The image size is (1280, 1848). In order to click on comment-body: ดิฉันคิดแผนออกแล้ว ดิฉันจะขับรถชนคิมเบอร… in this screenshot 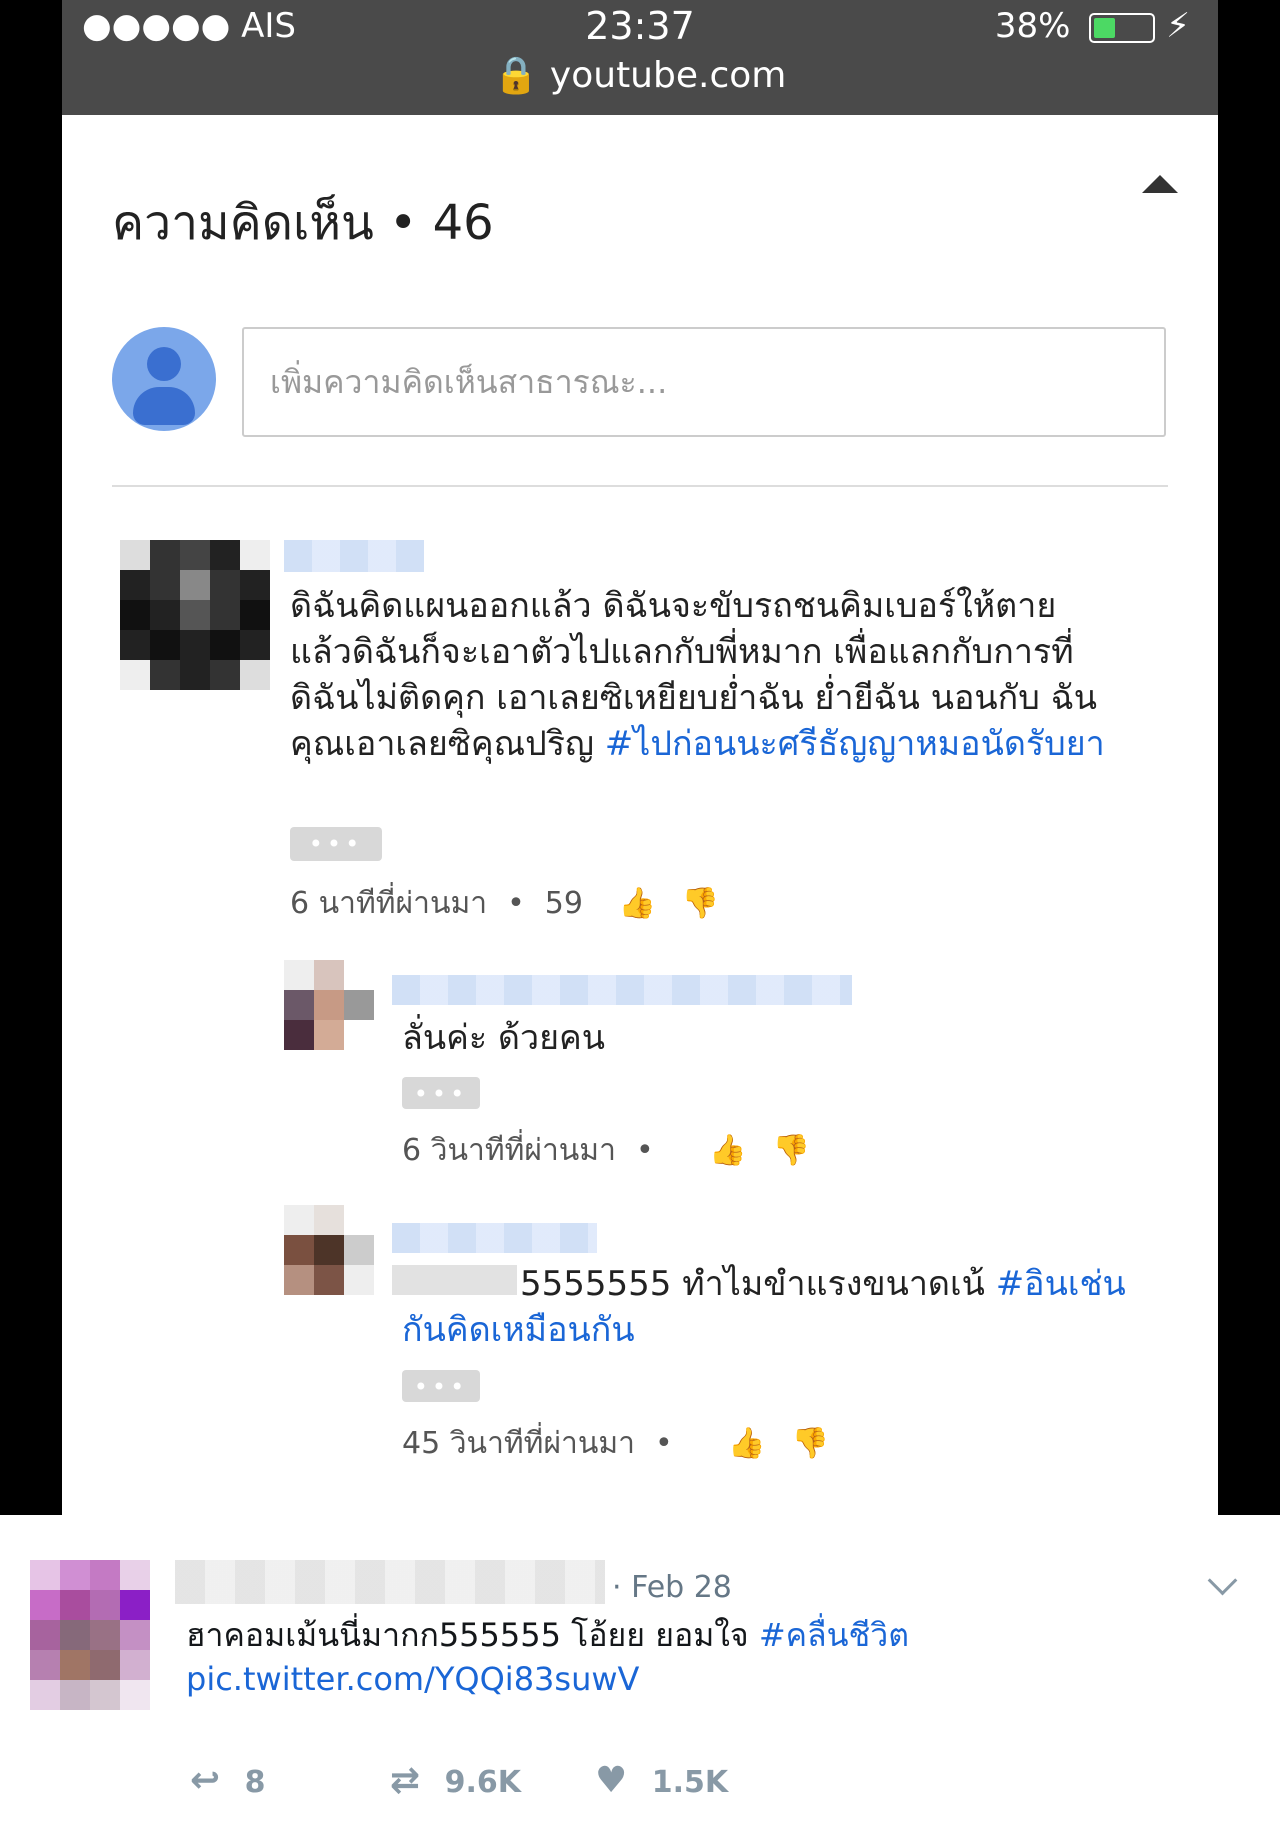, I will do `click(697, 675)`.